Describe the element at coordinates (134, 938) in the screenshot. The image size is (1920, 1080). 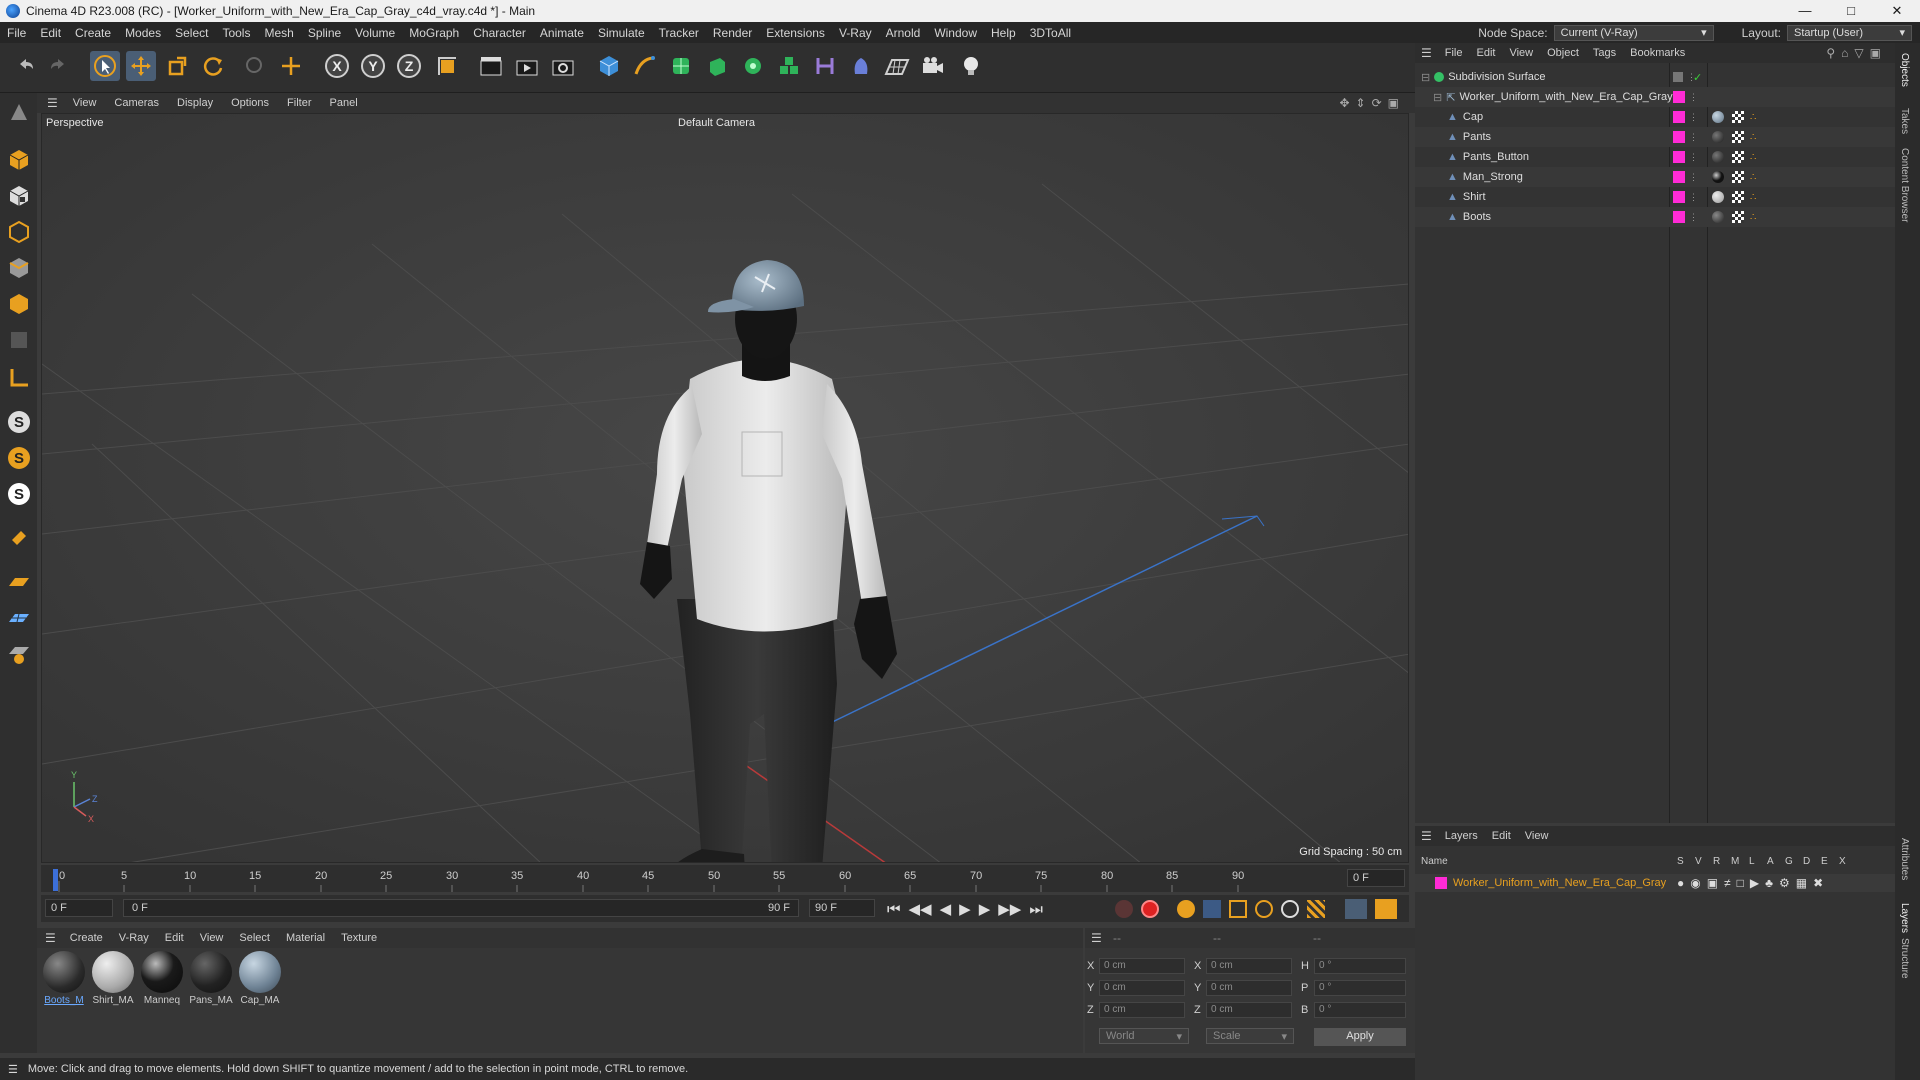
I see `material-menu-vray: V-Ray` at that location.